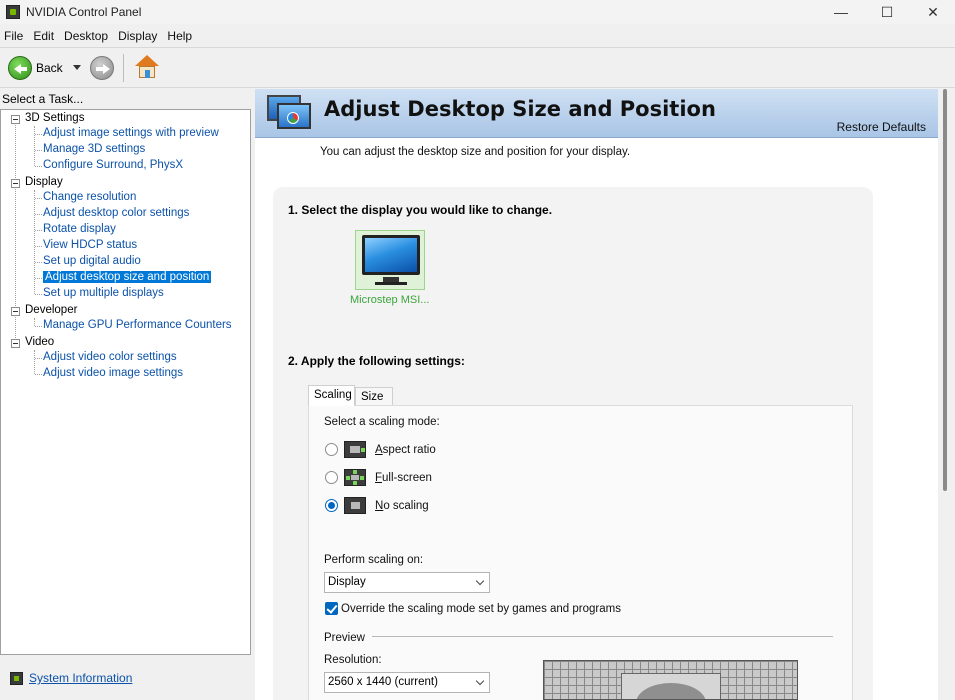  Describe the element at coordinates (376, 361) in the screenshot. I see `section-apply-settings-heading: 2. Apply the following settings:` at that location.